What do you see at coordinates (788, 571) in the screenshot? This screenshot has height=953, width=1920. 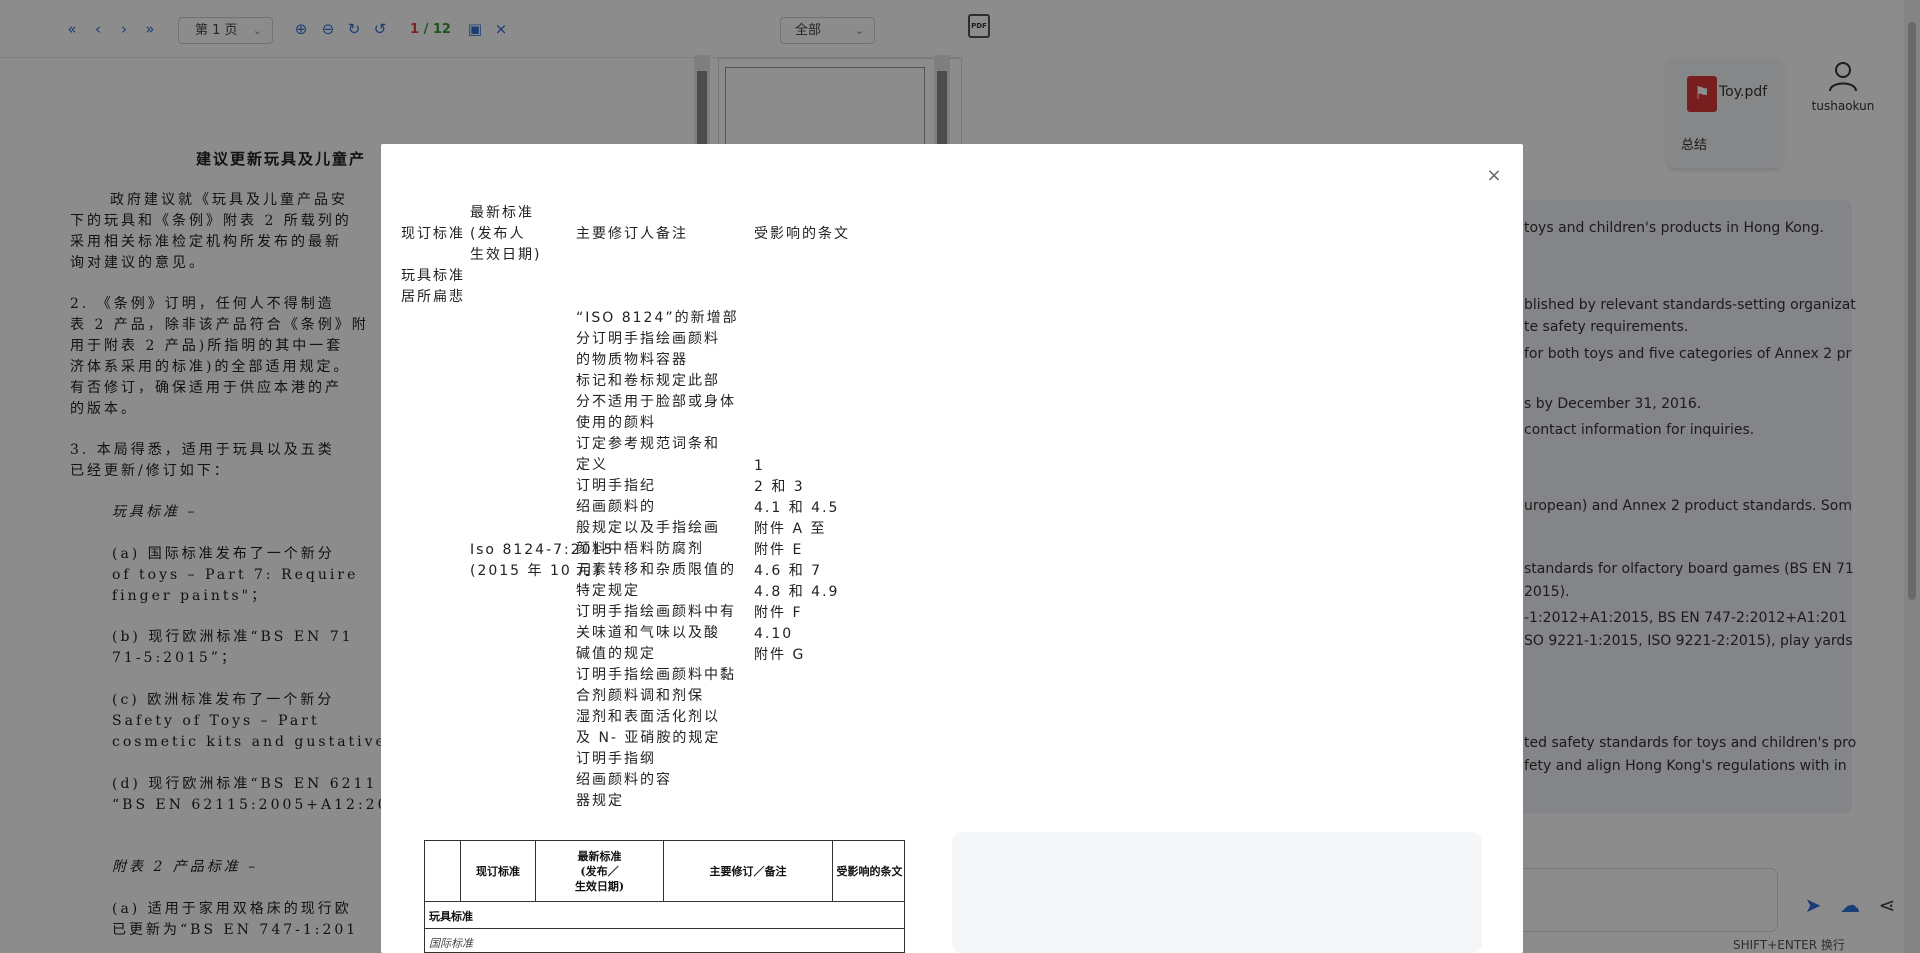 I see `affected-item: 4.6 和 7` at bounding box center [788, 571].